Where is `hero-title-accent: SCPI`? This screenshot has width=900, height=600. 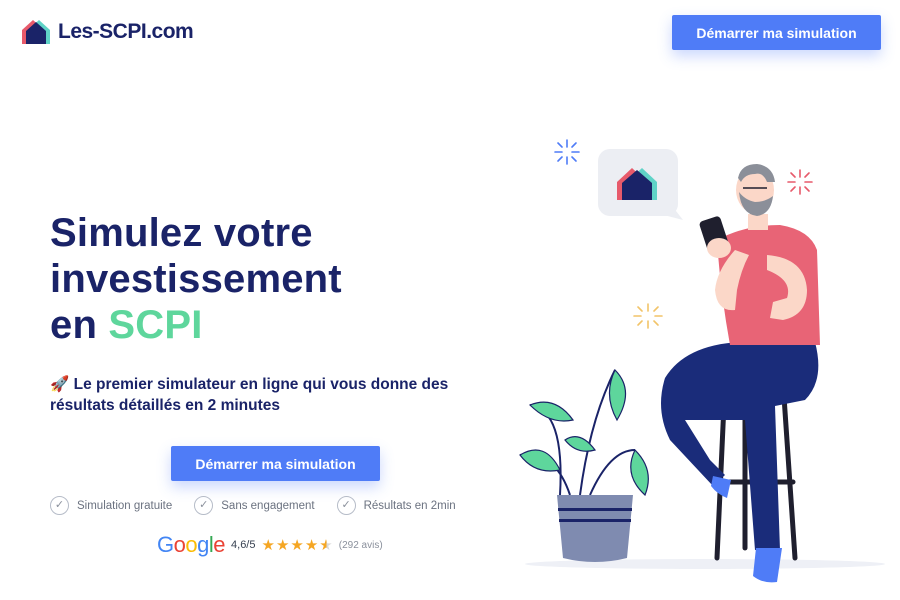 hero-title-accent: SCPI is located at coordinates (155, 325).